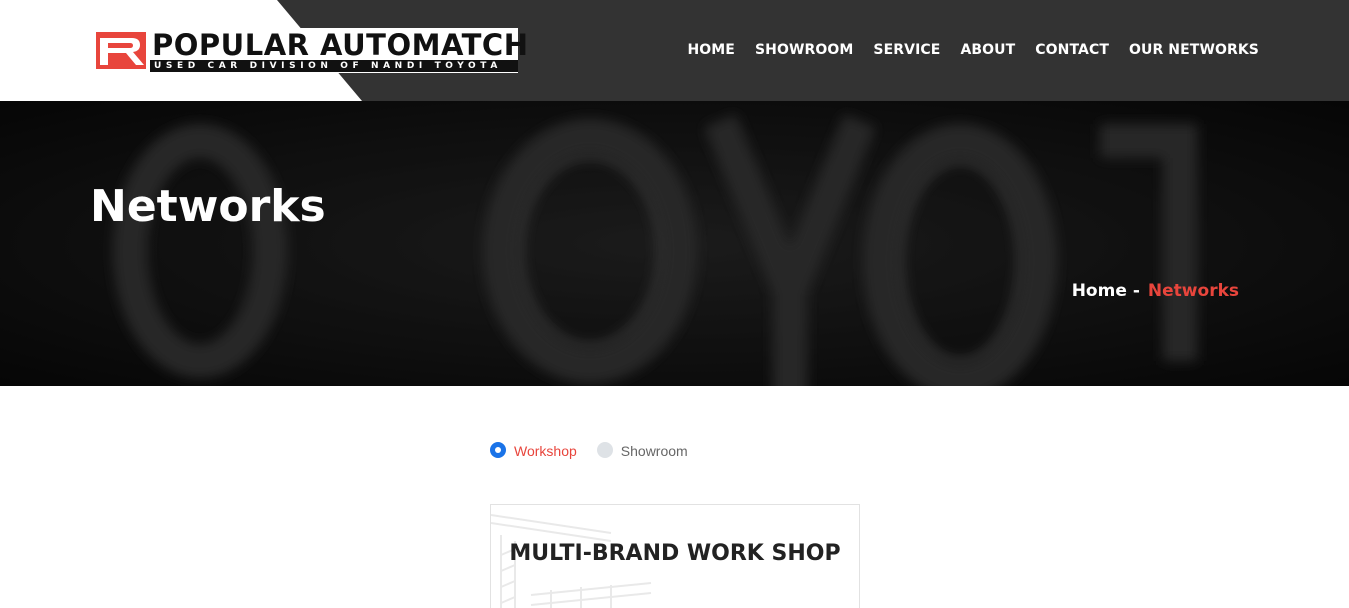 The image size is (1349, 608). What do you see at coordinates (545, 451) in the screenshot?
I see `filter-workshop-label: Workshop` at bounding box center [545, 451].